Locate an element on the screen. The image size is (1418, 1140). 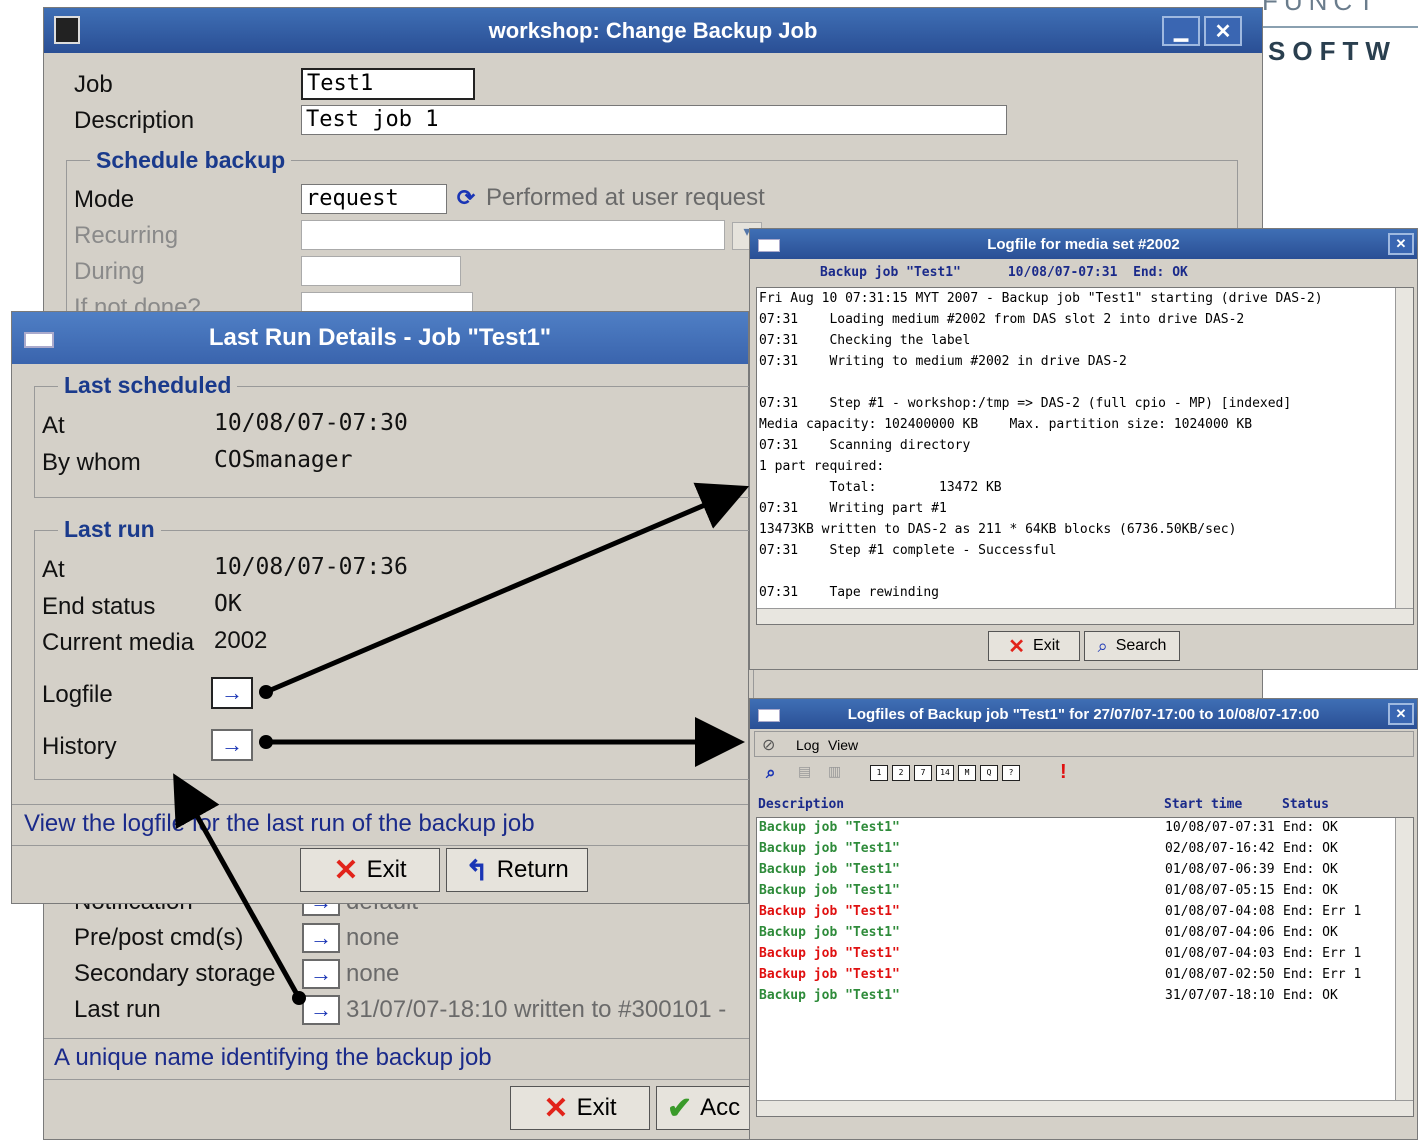
arrow-last-run is located at coordinates (239, 889).